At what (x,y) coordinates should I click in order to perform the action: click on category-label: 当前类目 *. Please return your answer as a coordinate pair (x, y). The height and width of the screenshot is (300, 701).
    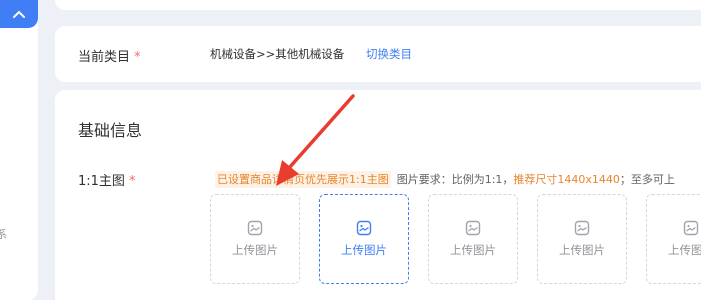
    Looking at the image, I should click on (109, 55).